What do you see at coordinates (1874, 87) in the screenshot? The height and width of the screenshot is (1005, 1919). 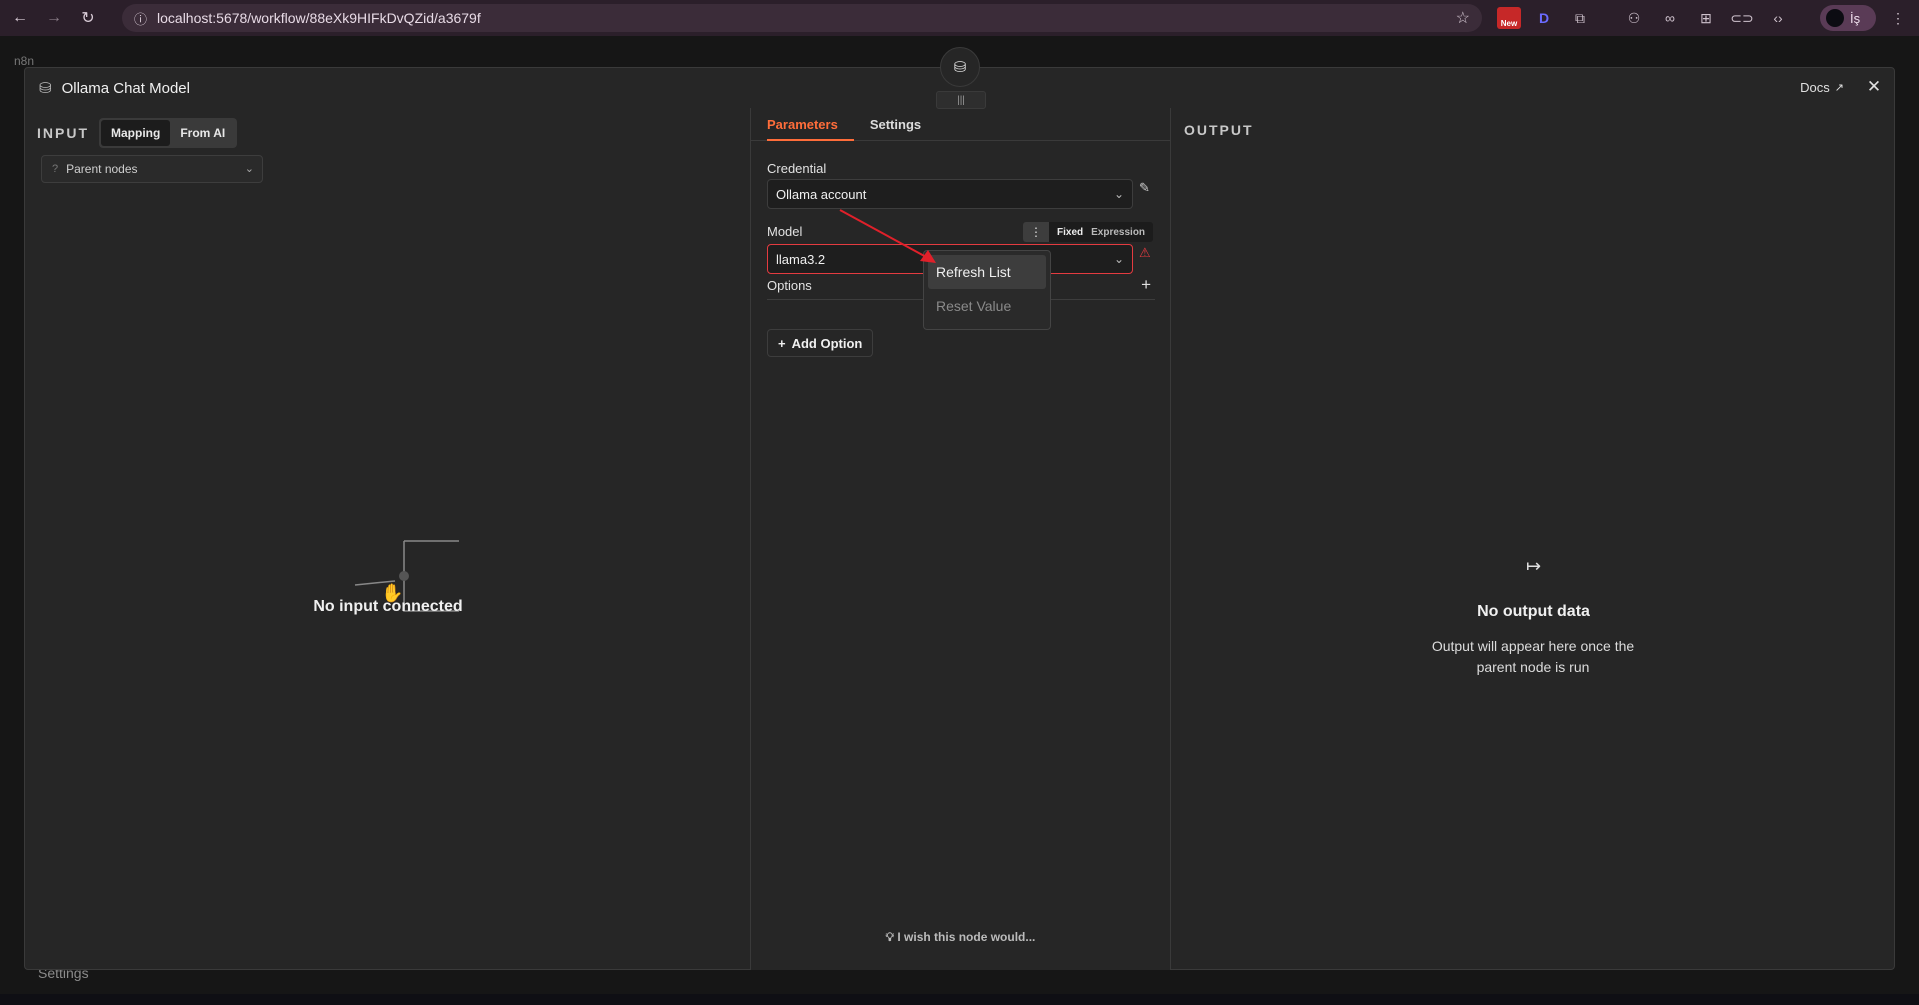 I see `close-icon: ✕` at bounding box center [1874, 87].